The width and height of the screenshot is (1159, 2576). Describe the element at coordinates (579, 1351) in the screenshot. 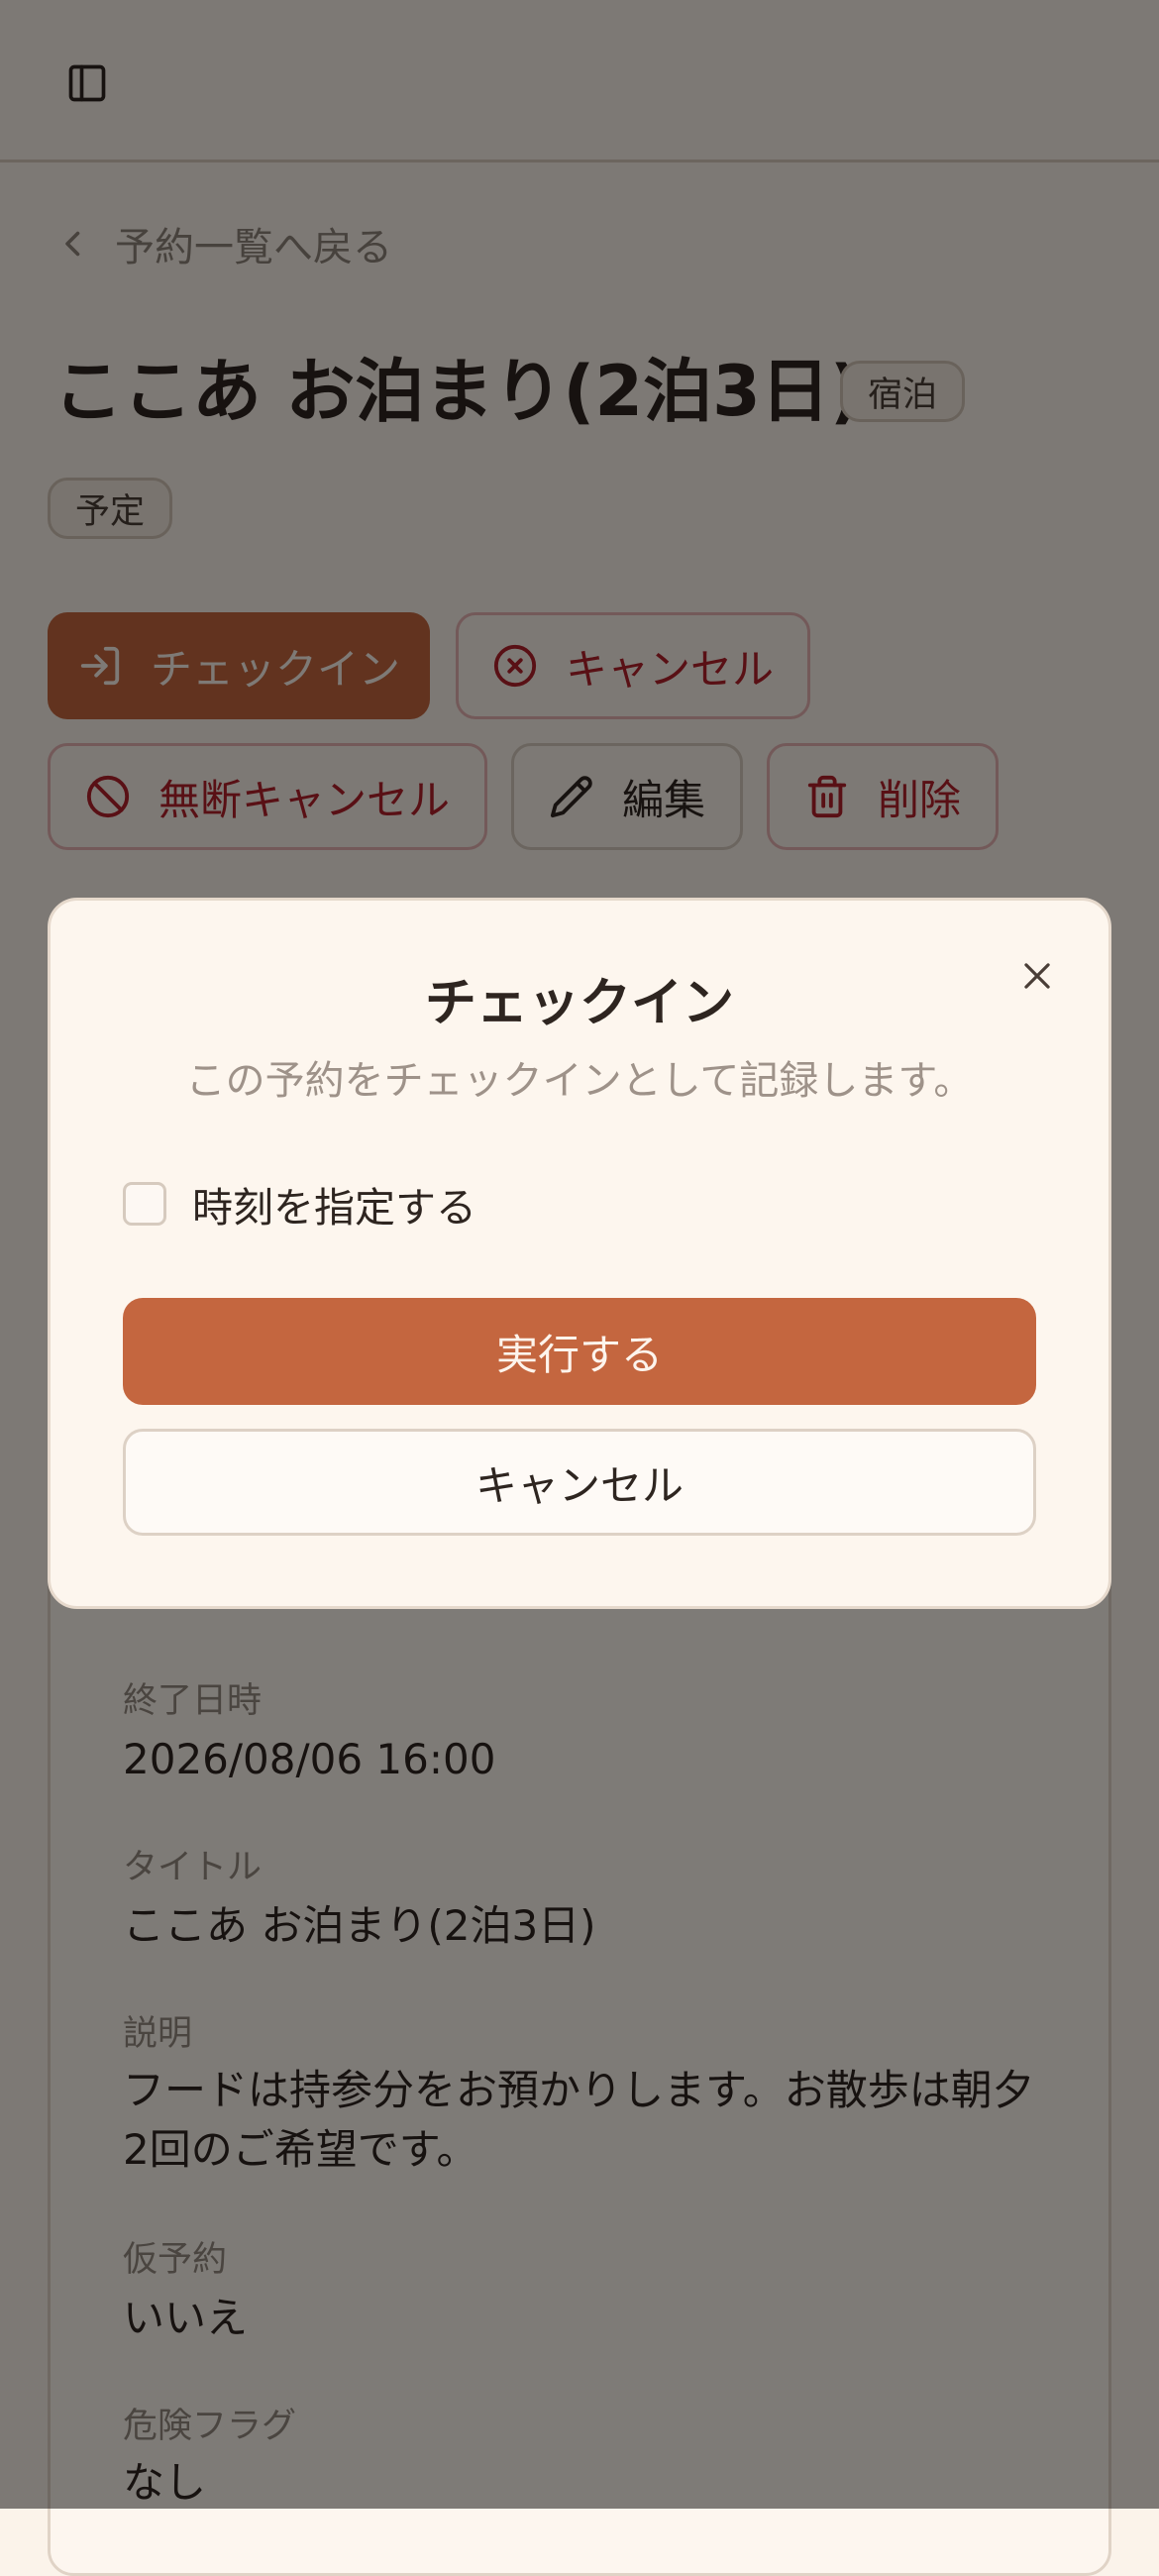

I see `confirm-button: 実行する` at that location.